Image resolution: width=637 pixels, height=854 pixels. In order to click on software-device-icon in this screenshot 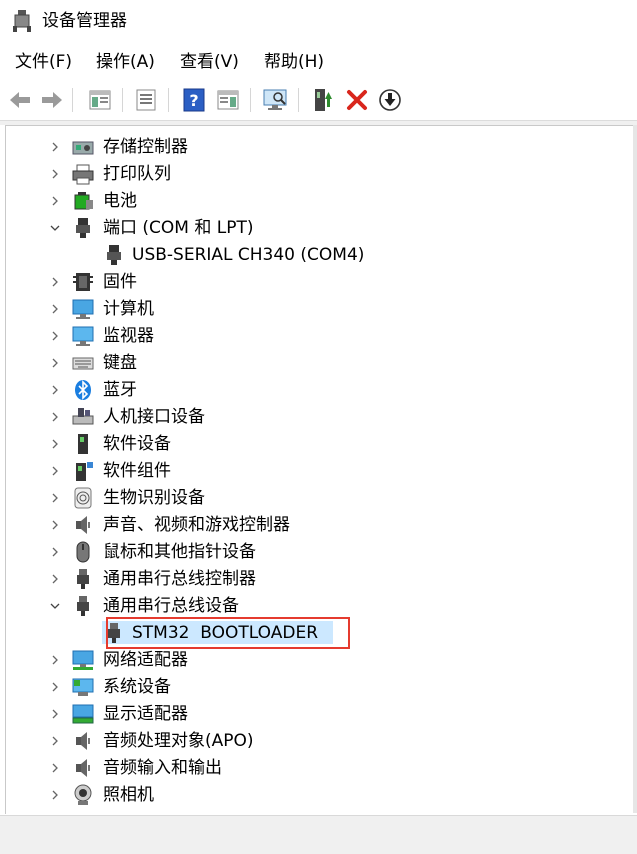, I will do `click(83, 444)`.